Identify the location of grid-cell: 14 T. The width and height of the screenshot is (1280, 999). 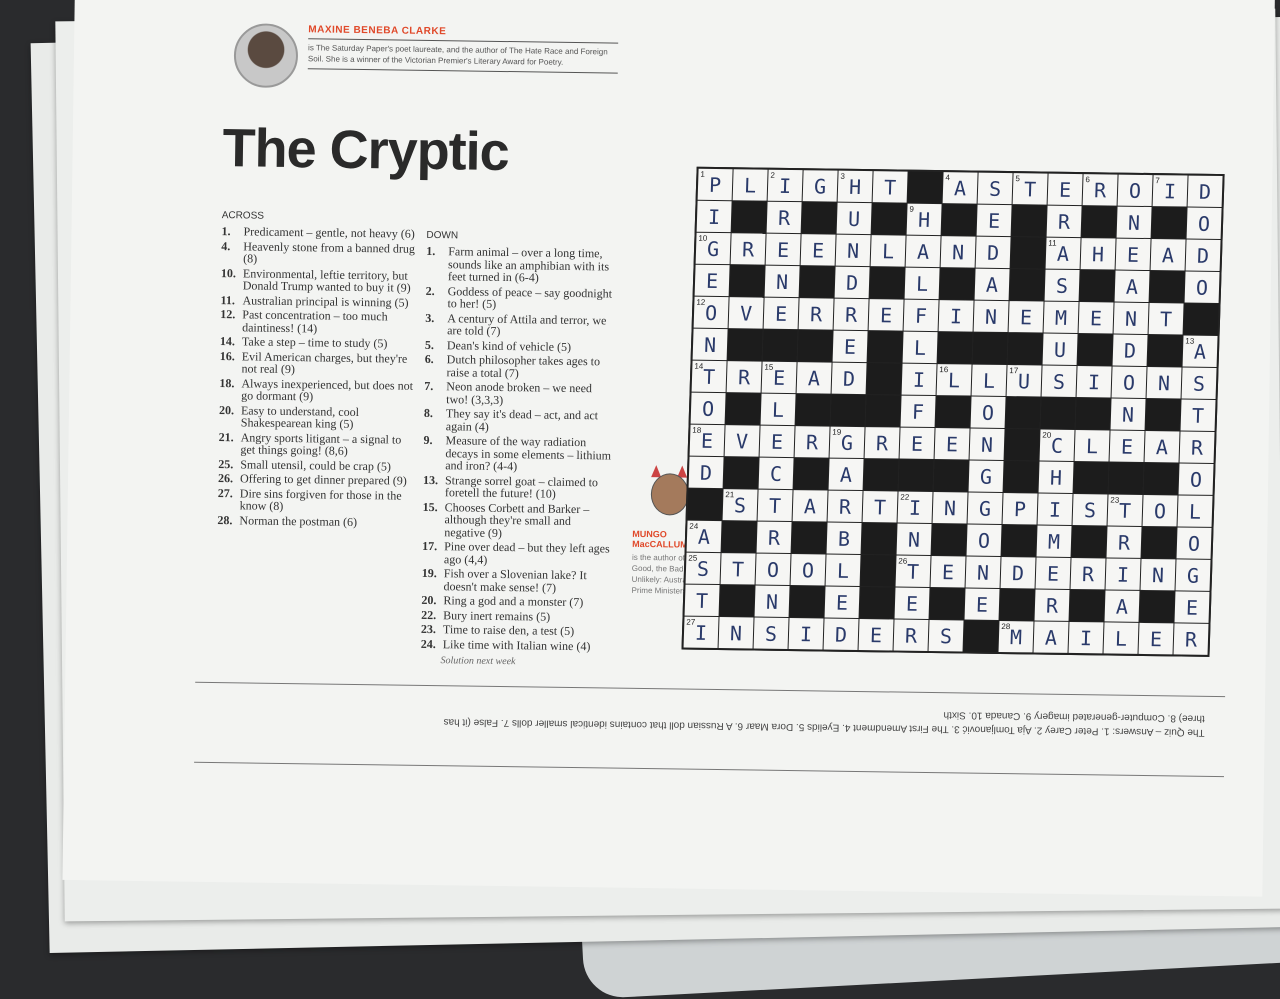
(709, 376).